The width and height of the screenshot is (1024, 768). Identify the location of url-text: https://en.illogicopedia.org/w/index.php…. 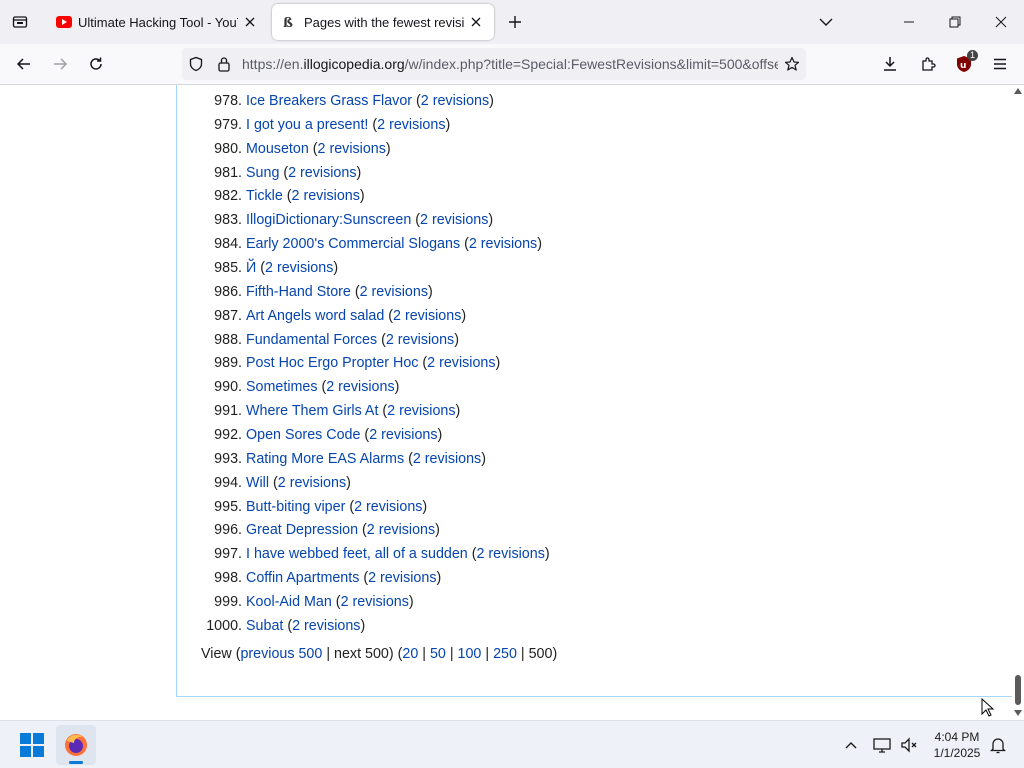
(510, 64).